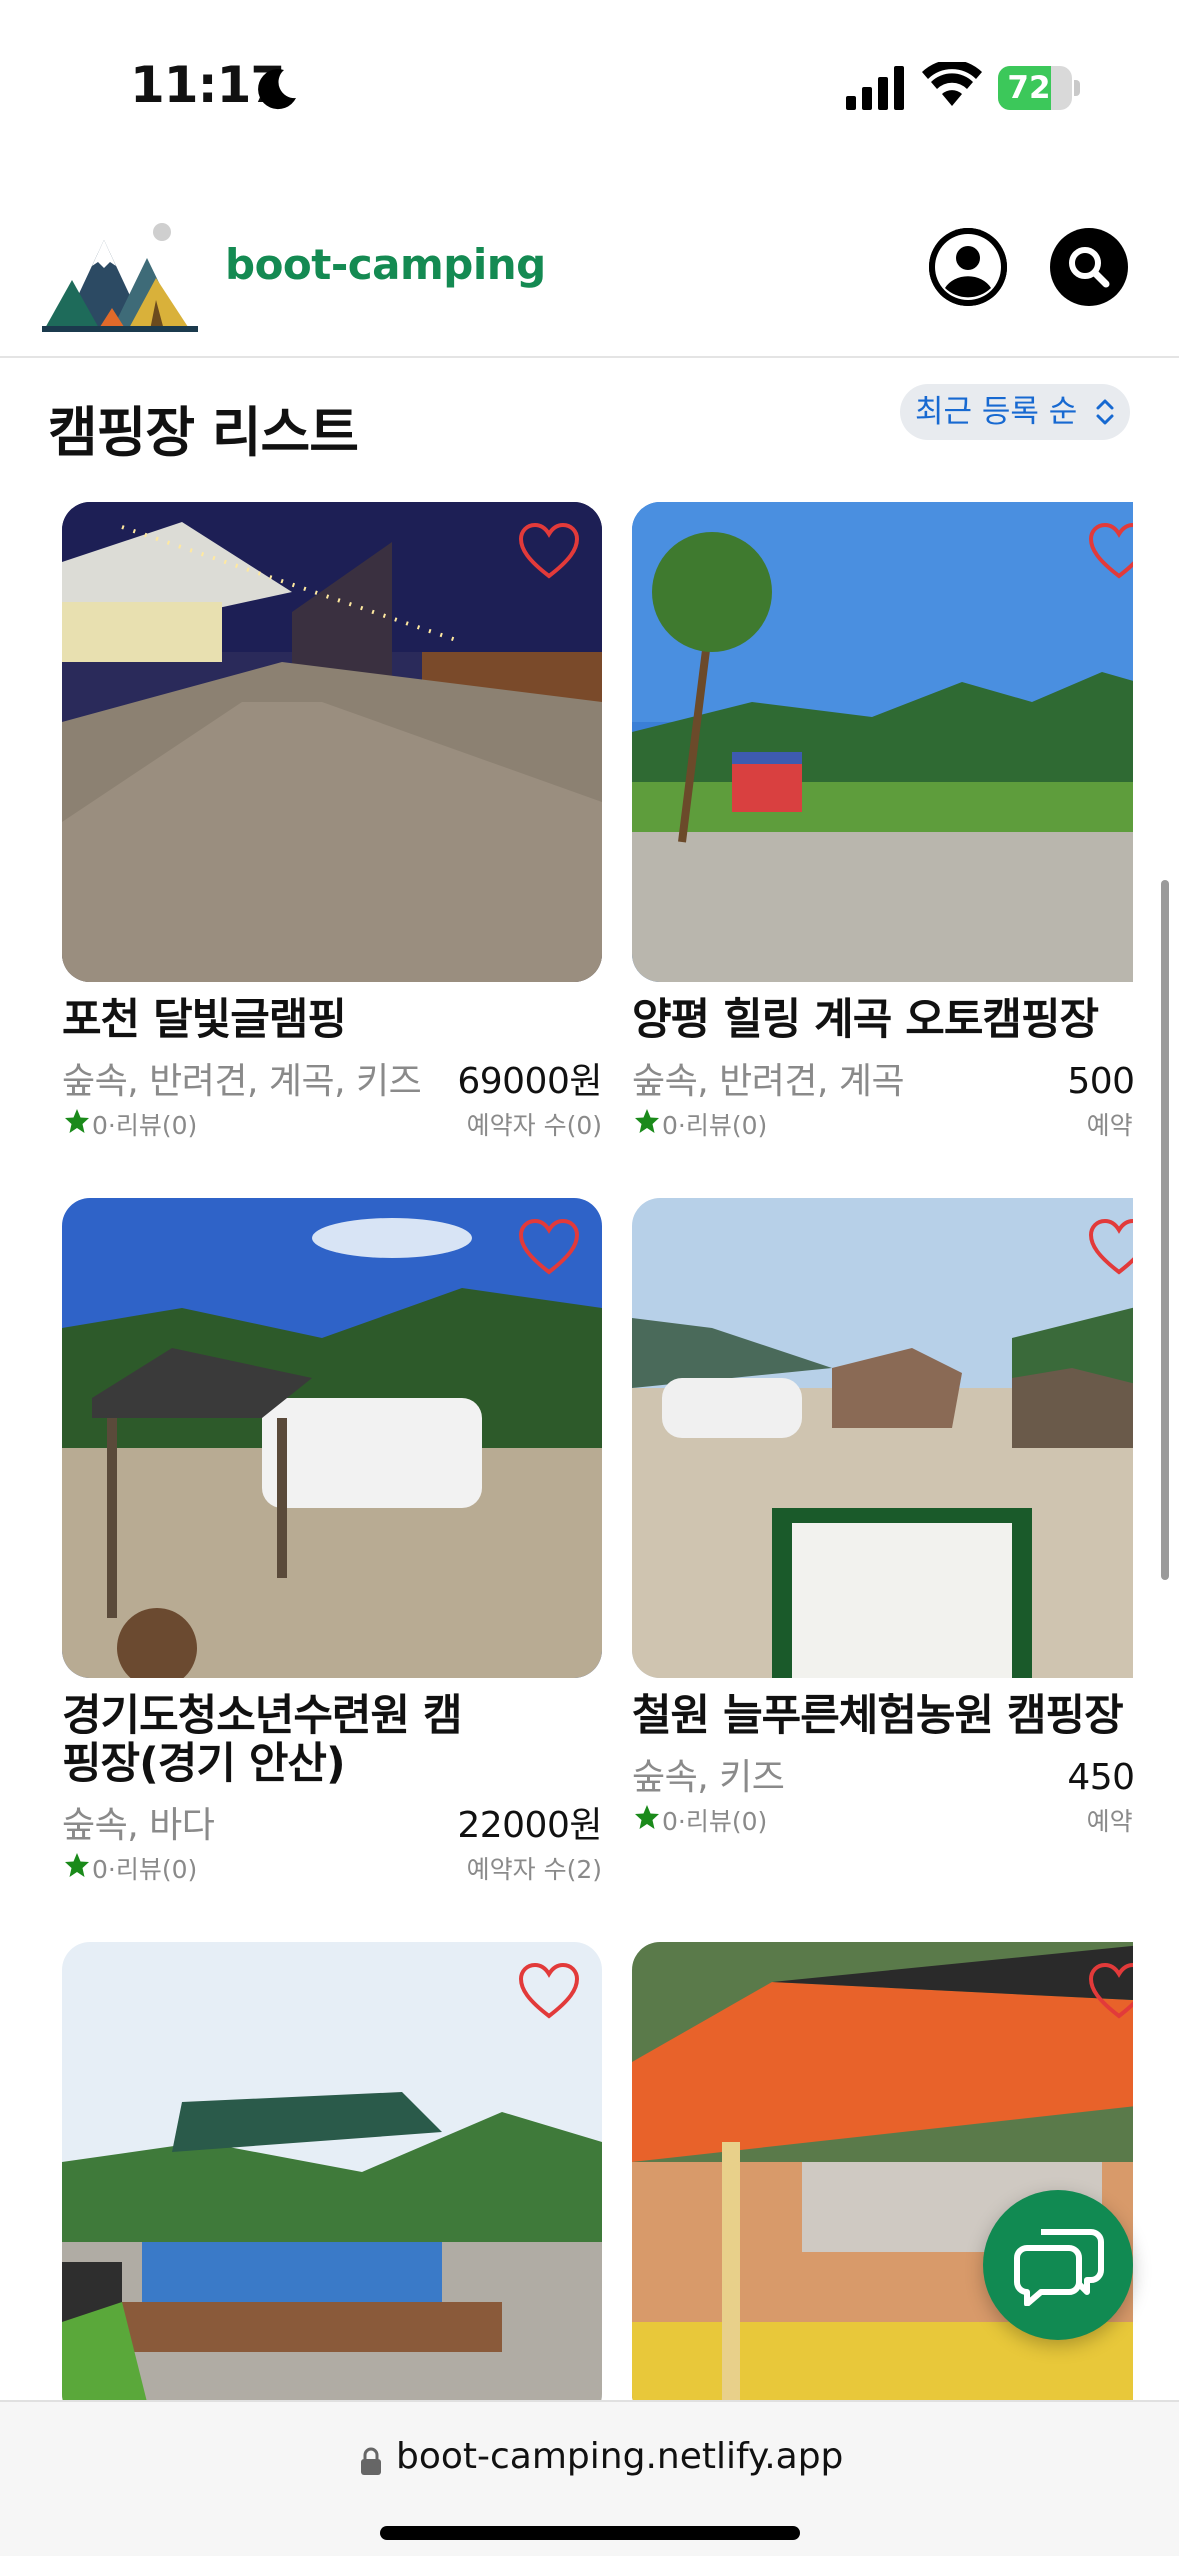  I want to click on reservation-count: 예약자 수(2), so click(534, 1869).